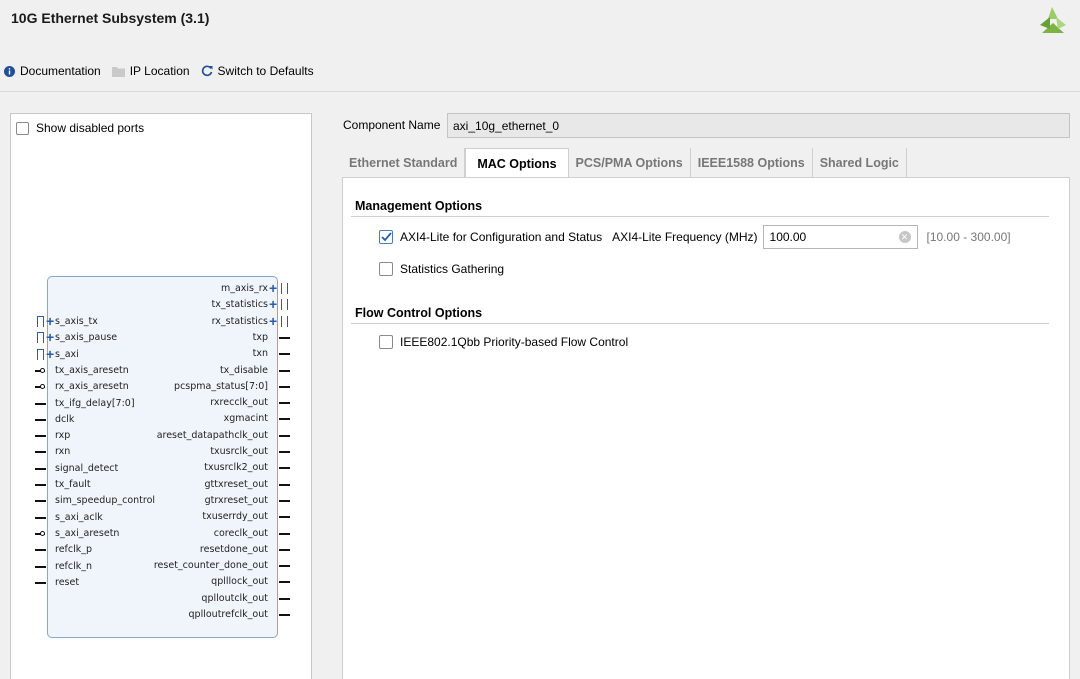  Describe the element at coordinates (629, 163) in the screenshot. I see `tab-pcs-pma-options: PCS/PMA Options` at that location.